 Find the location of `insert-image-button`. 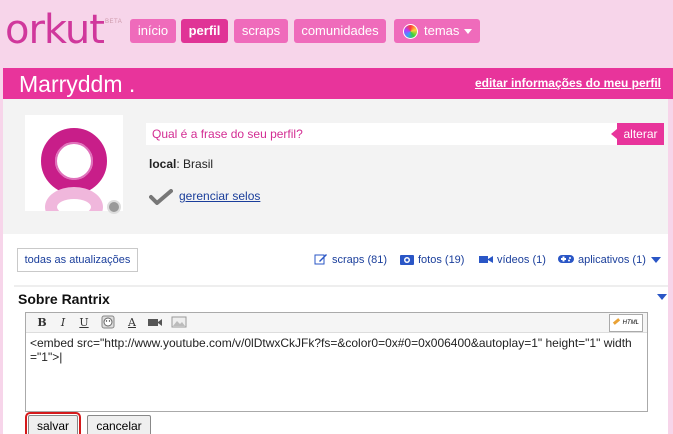

insert-image-button is located at coordinates (179, 323).